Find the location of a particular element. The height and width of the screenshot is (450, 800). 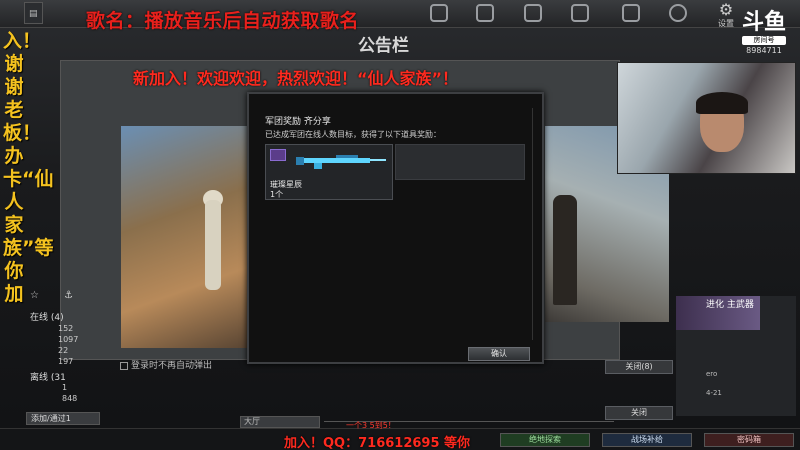

shield-icon is located at coordinates (631, 13).